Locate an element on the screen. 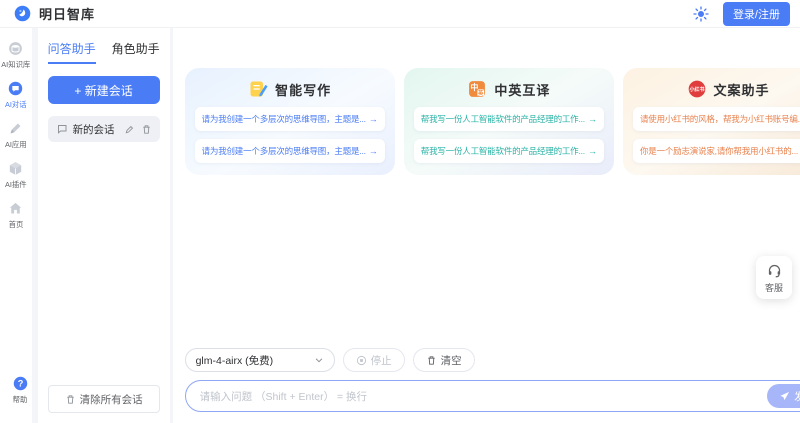 Image resolution: width=800 pixels, height=423 pixels. assistant-tabs: 问答助手 角色助手 is located at coordinates (103, 52).